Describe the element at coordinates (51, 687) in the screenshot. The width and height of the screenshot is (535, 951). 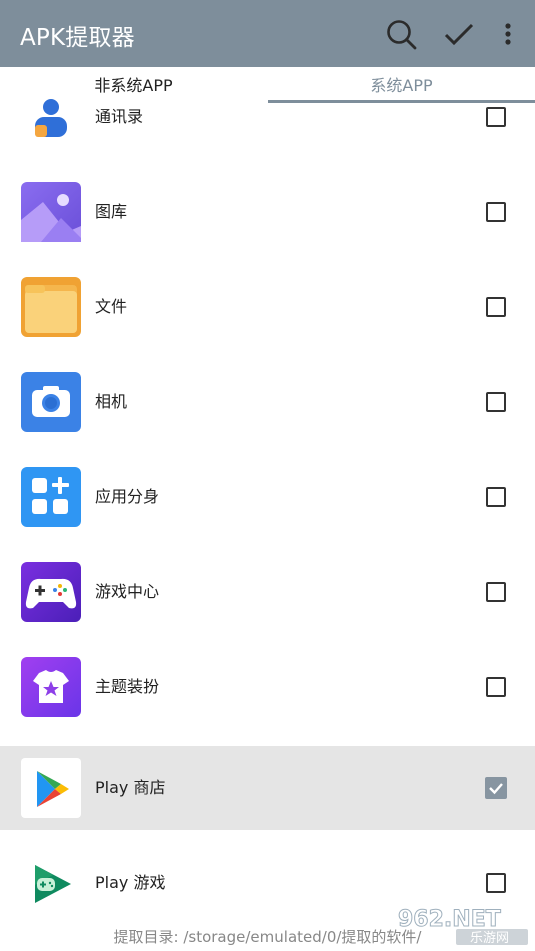
I see `themes-icon` at that location.